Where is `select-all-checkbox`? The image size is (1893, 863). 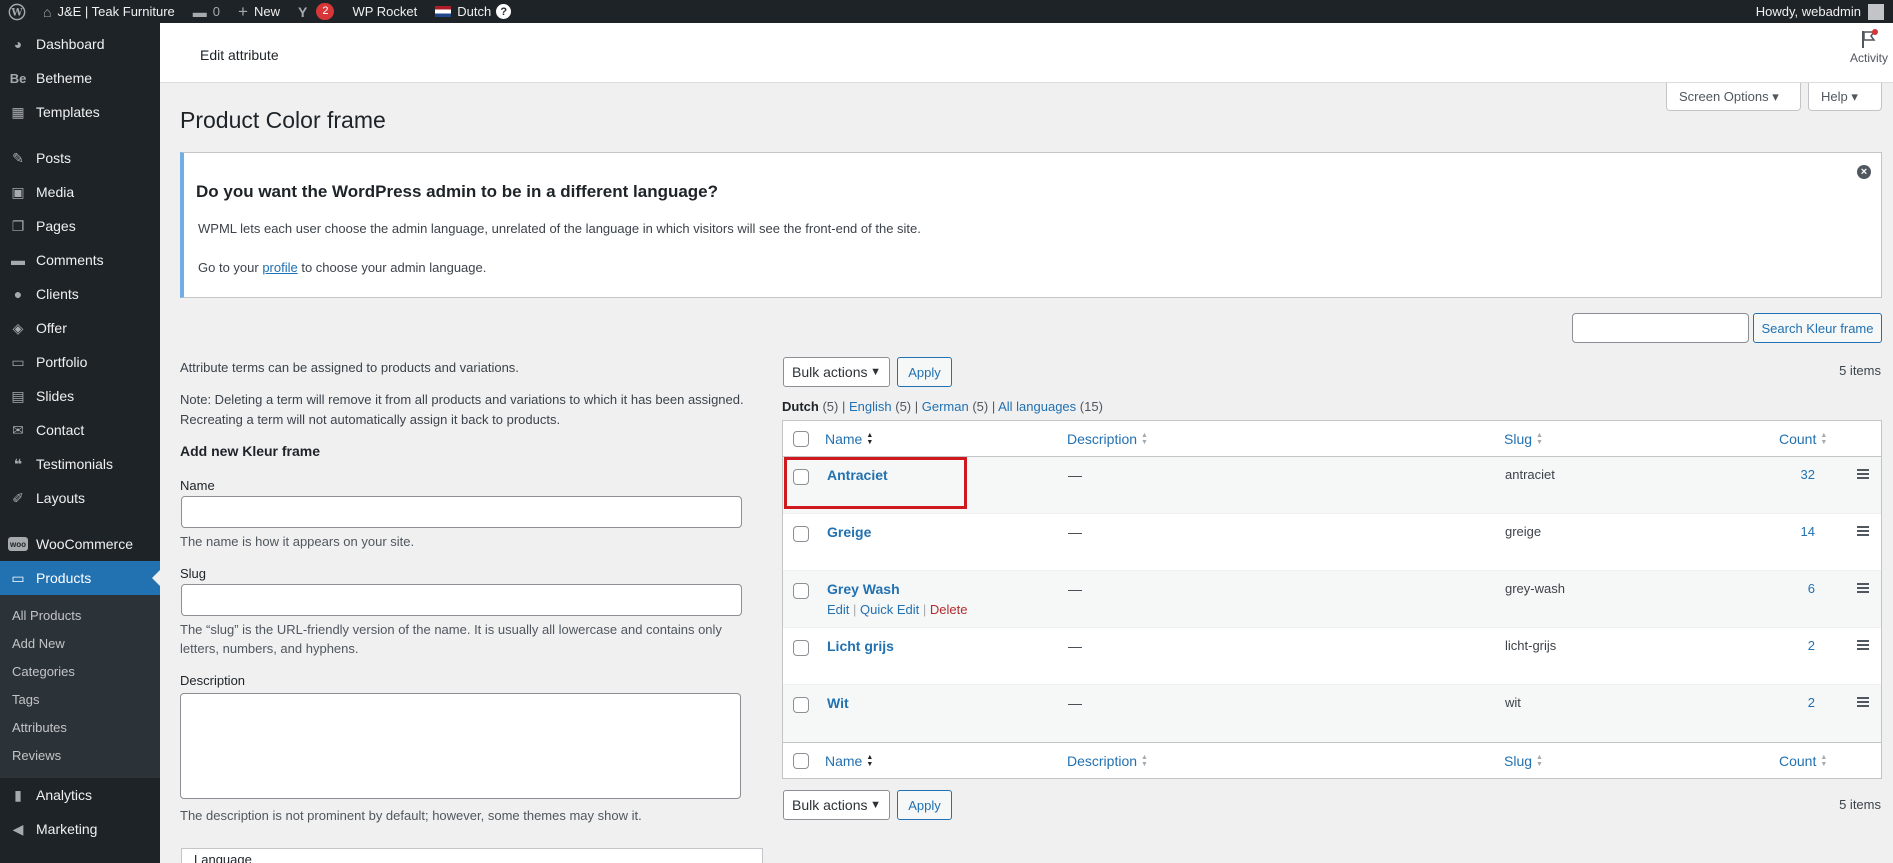
select-all-checkbox is located at coordinates (801, 439).